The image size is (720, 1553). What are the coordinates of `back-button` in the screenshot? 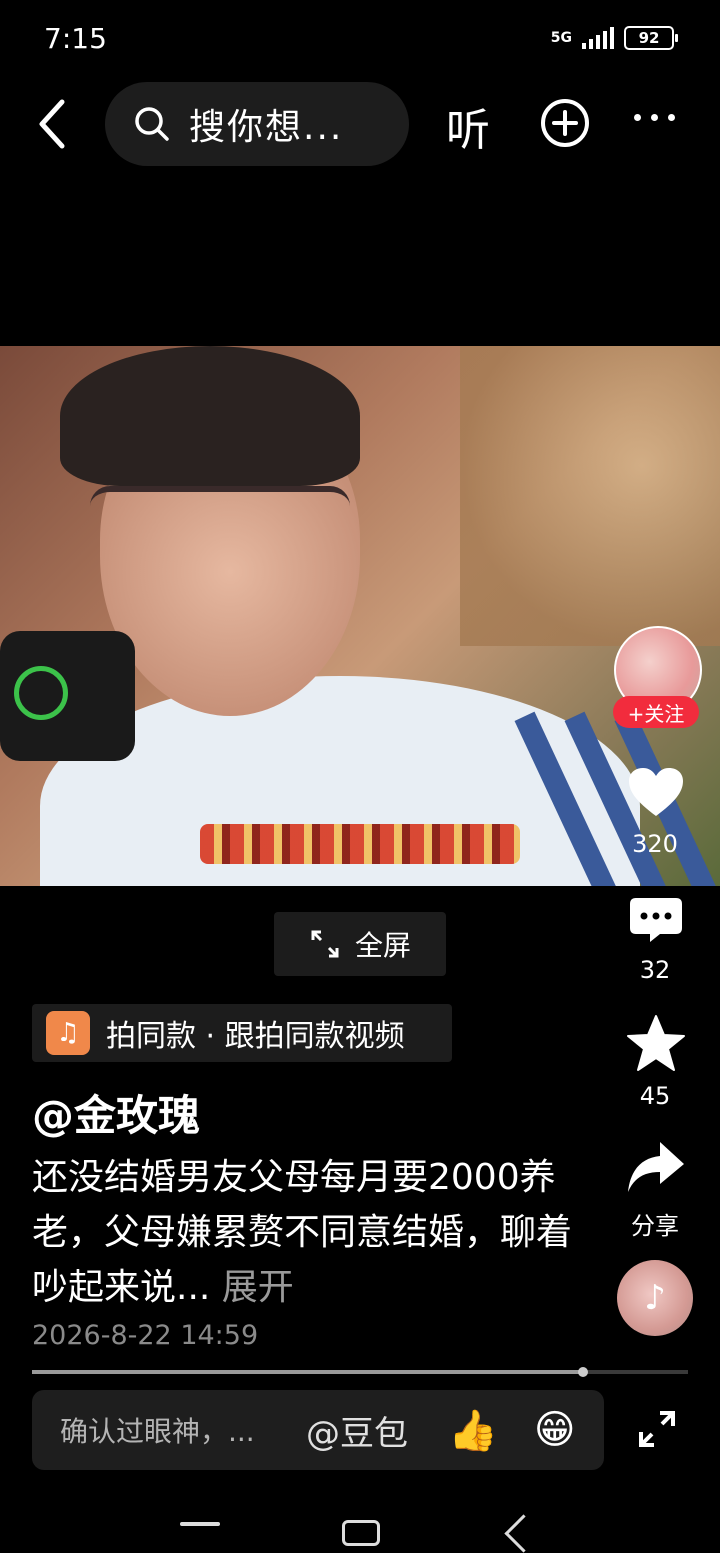 It's located at (55, 124).